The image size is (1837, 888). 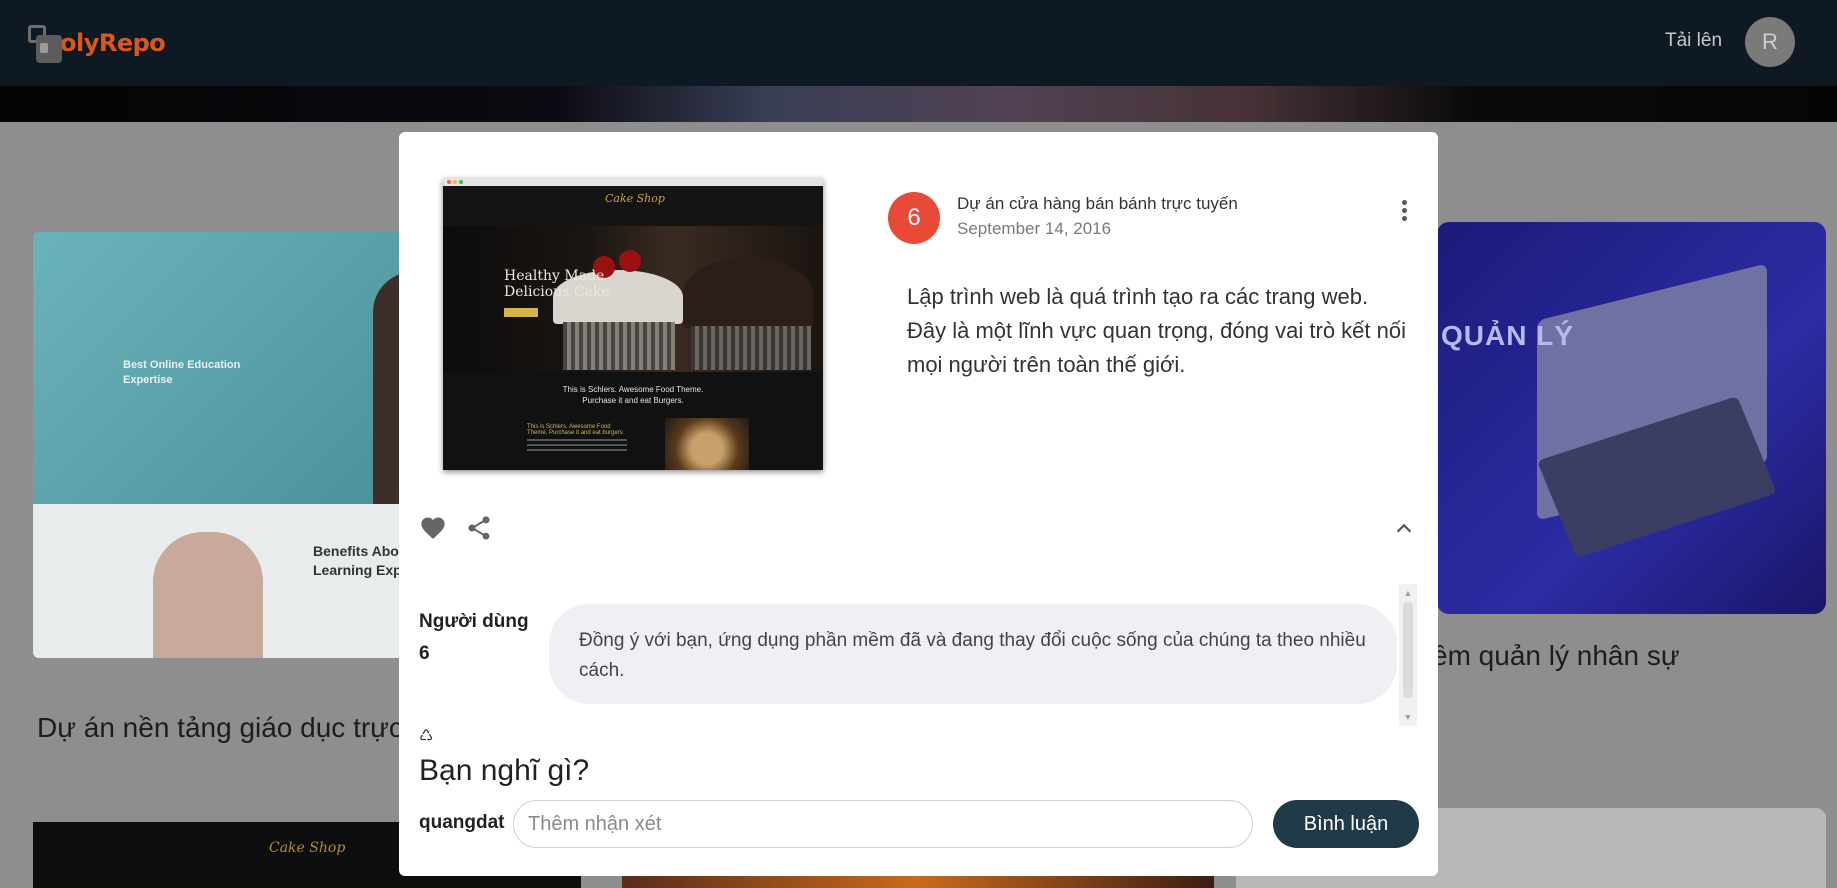 What do you see at coordinates (633, 182) in the screenshot?
I see `browser-chrome` at bounding box center [633, 182].